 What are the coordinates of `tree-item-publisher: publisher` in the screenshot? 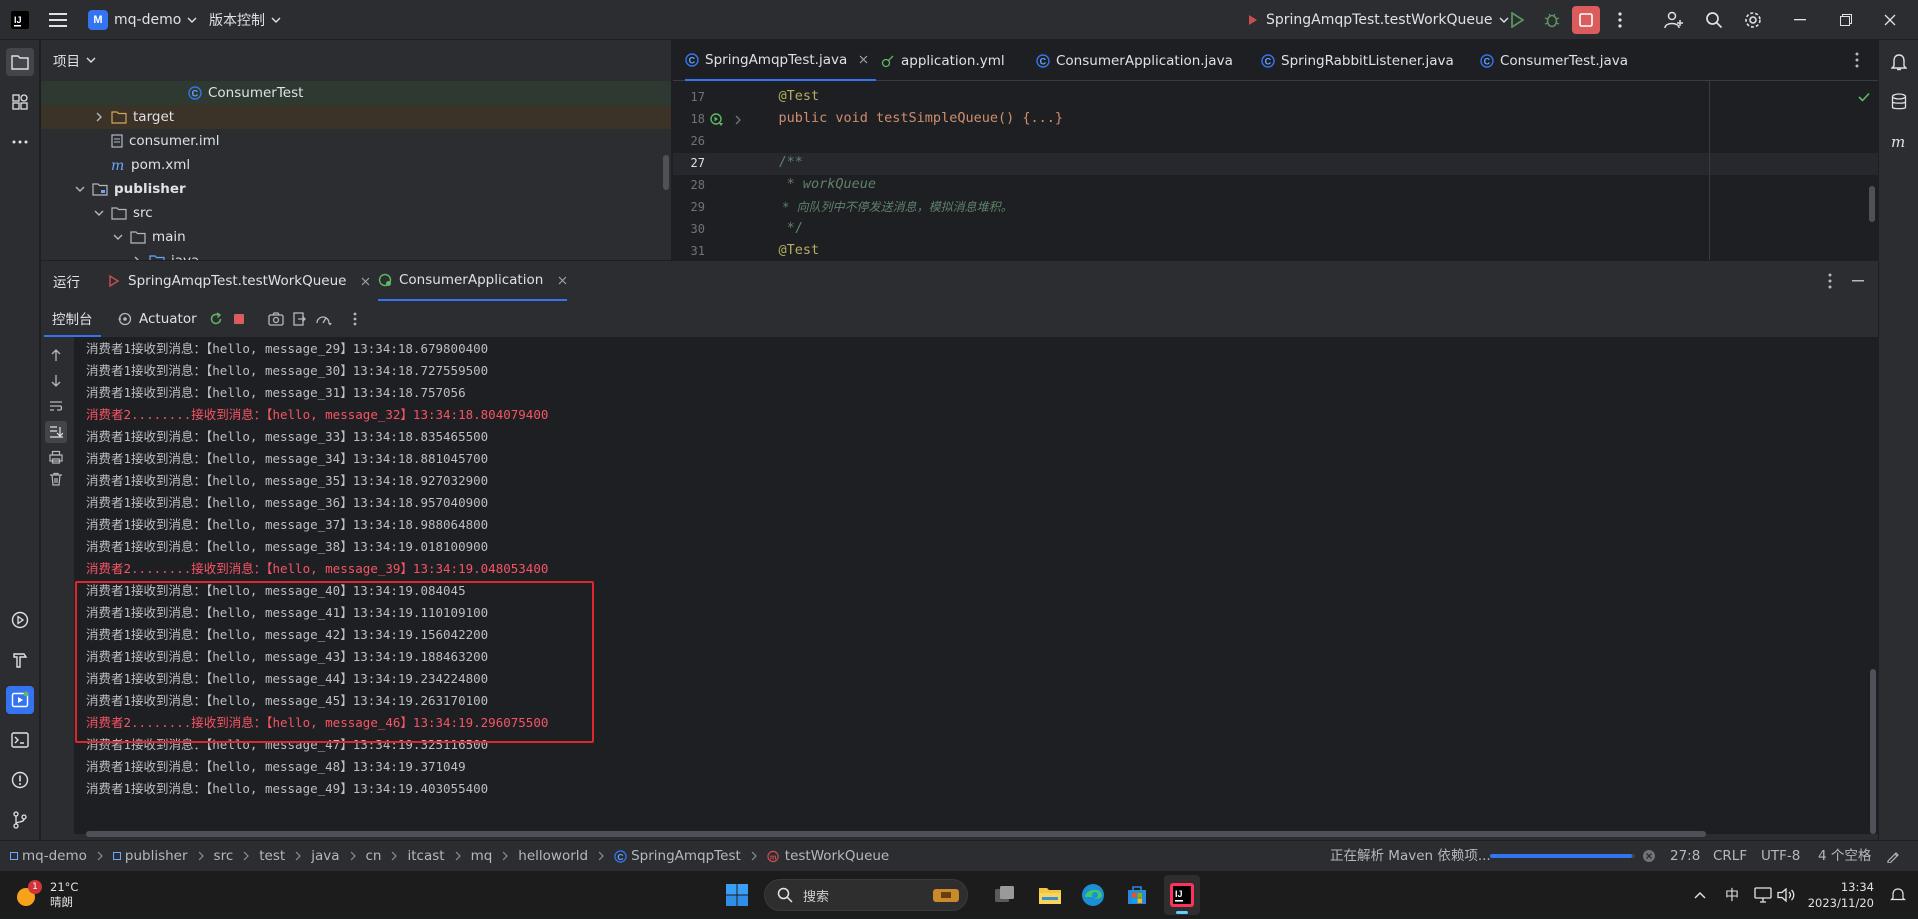 It's located at (356, 189).